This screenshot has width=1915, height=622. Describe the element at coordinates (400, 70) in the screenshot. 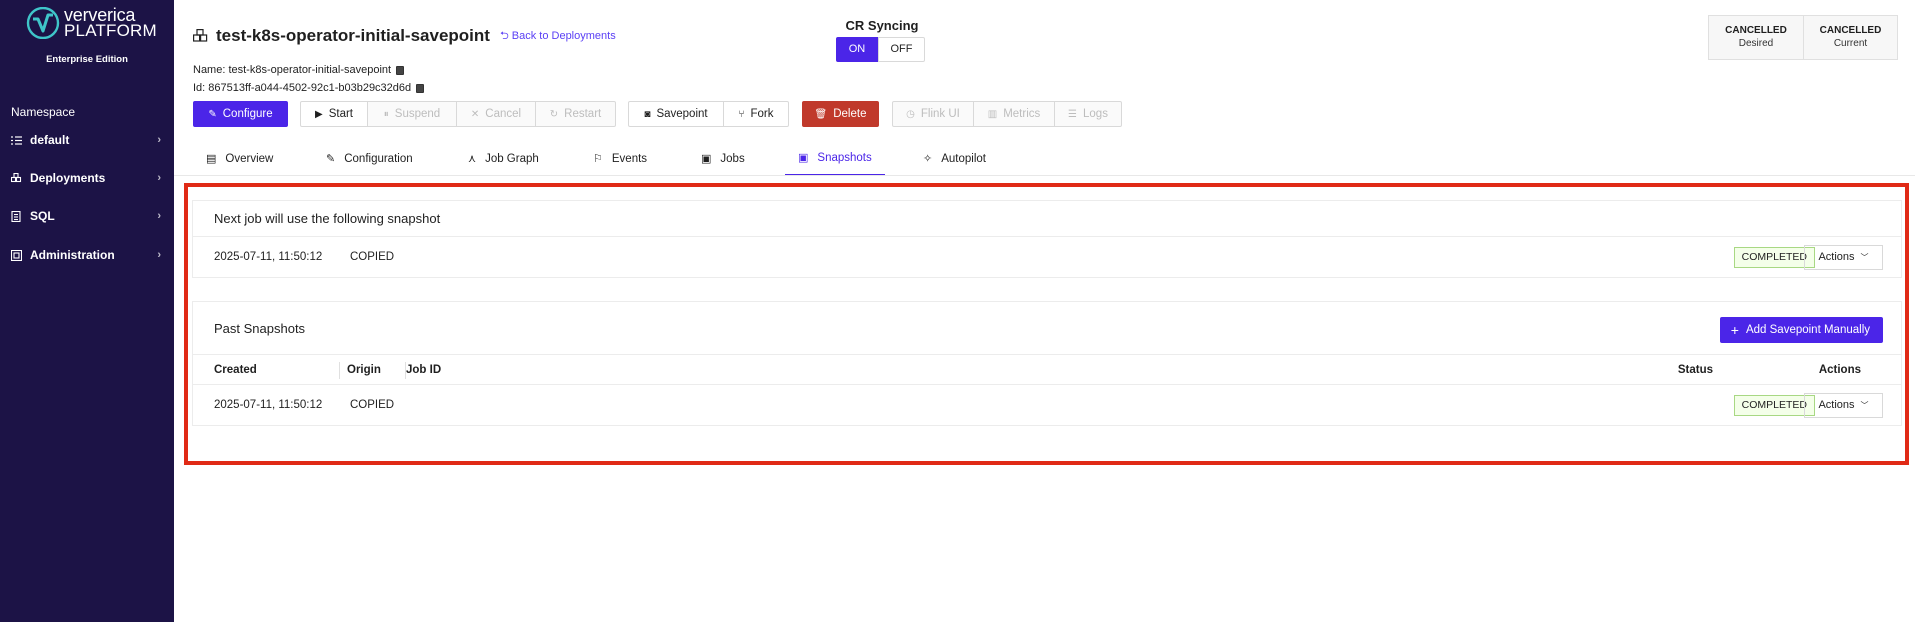

I see `copy-name-icon` at that location.